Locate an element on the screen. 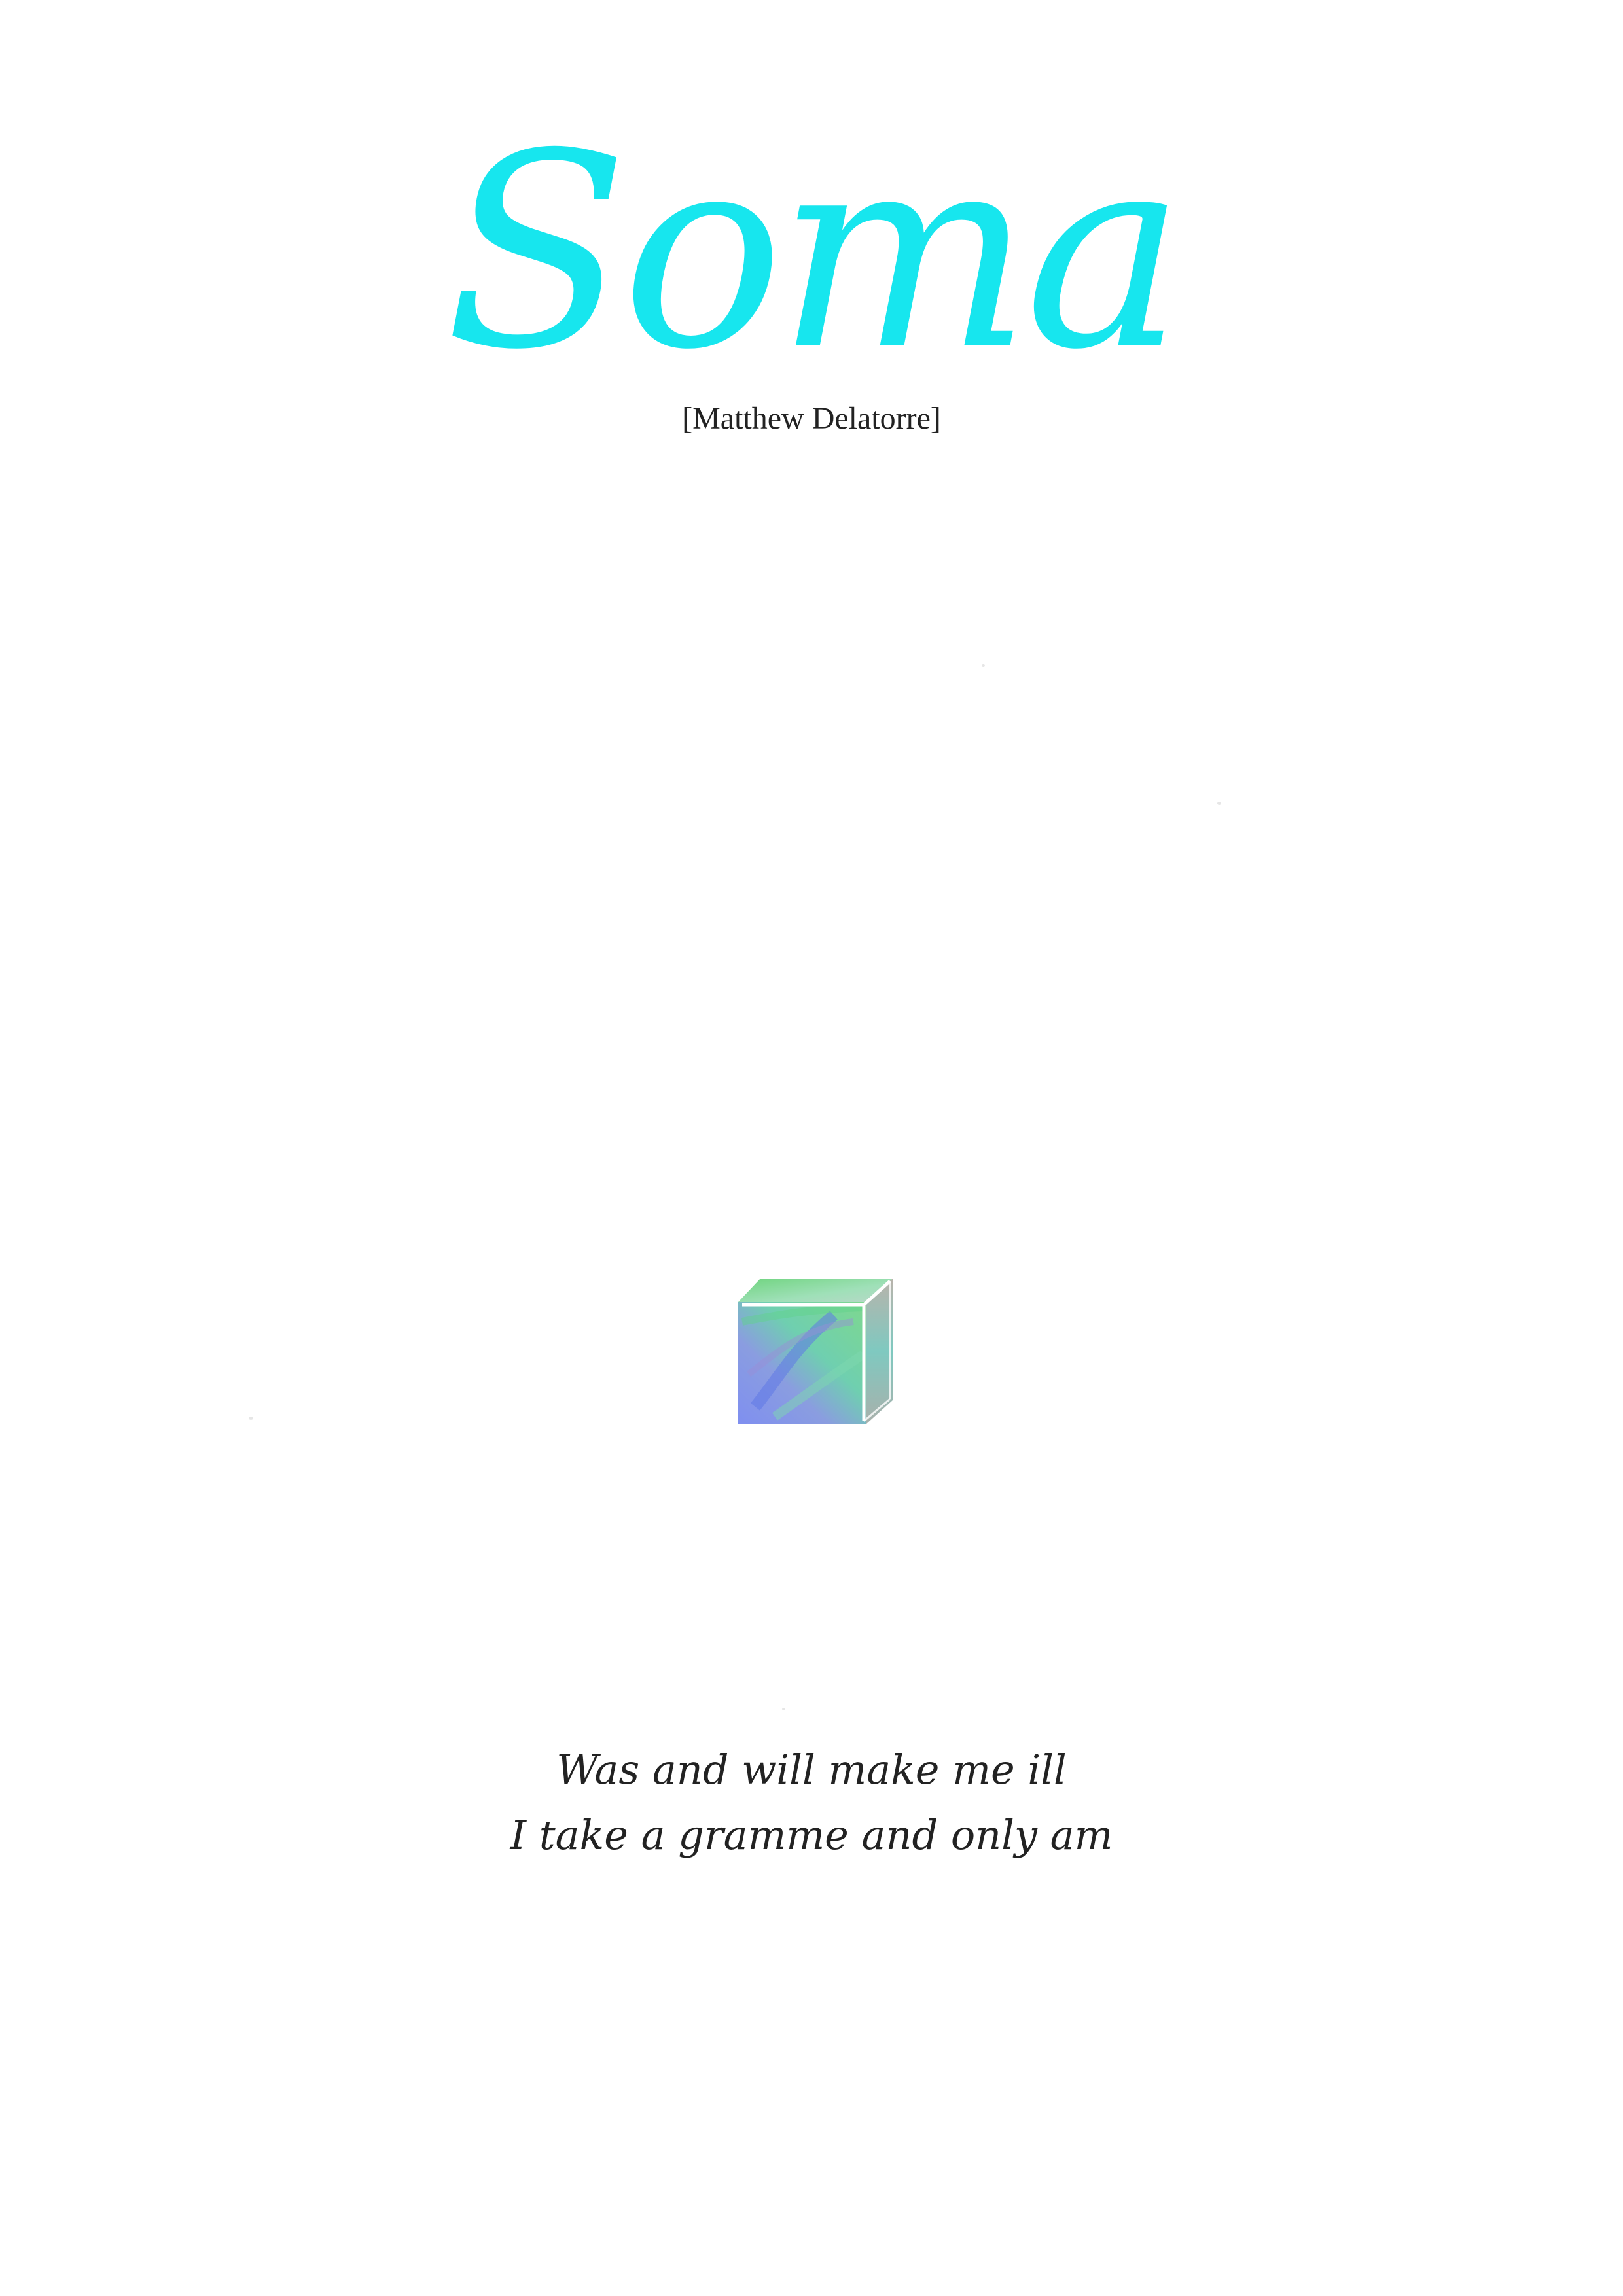  cube-illustration is located at coordinates (815, 1351).